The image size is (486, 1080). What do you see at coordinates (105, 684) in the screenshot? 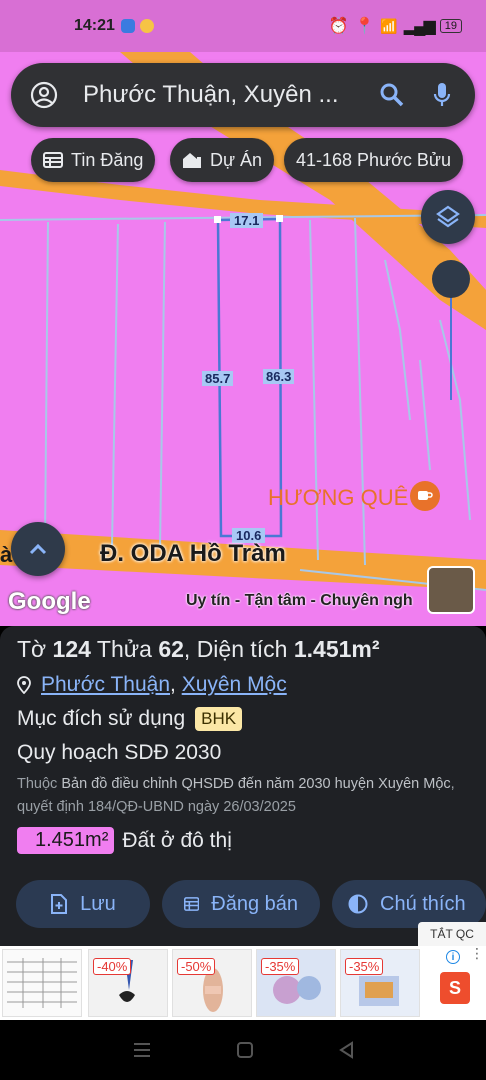
I see `ward-link: Phước Thuận` at bounding box center [105, 684].